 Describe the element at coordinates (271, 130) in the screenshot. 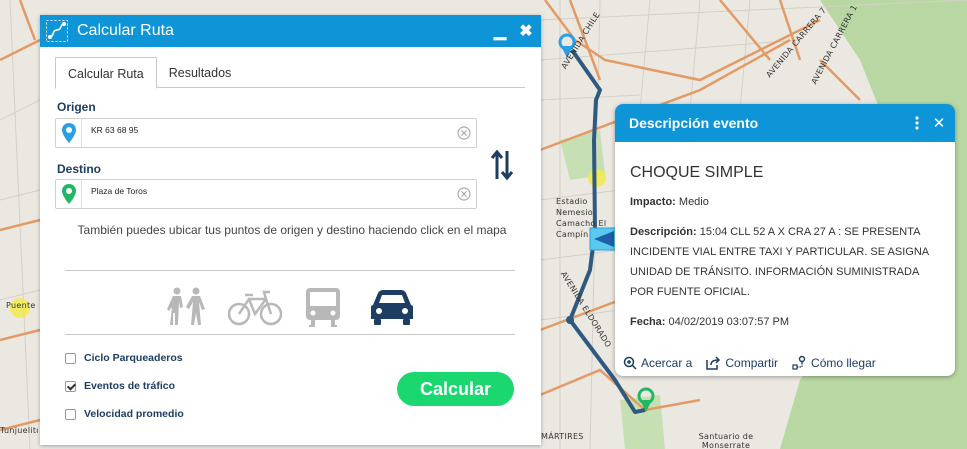

I see `origin-input` at that location.